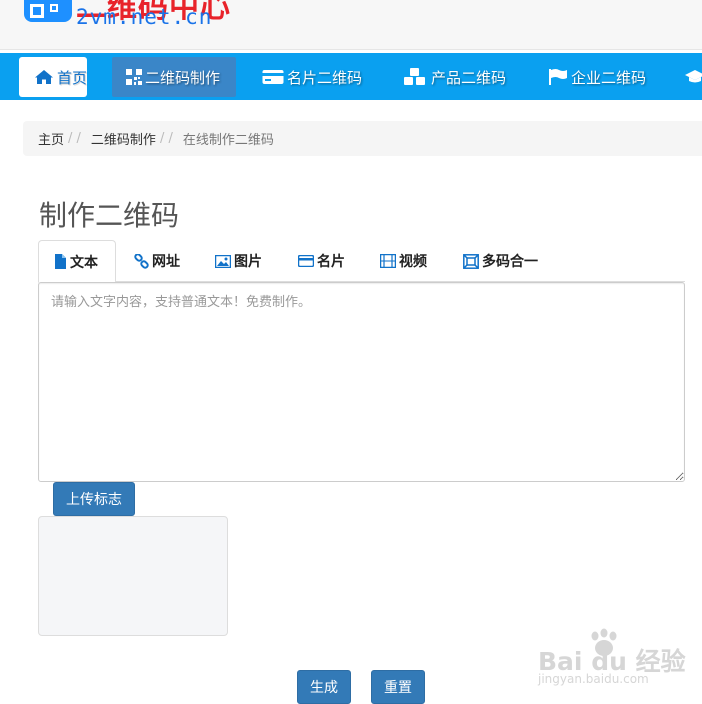 The width and height of the screenshot is (702, 704). Describe the element at coordinates (398, 687) in the screenshot. I see `reset-button: 重置` at that location.